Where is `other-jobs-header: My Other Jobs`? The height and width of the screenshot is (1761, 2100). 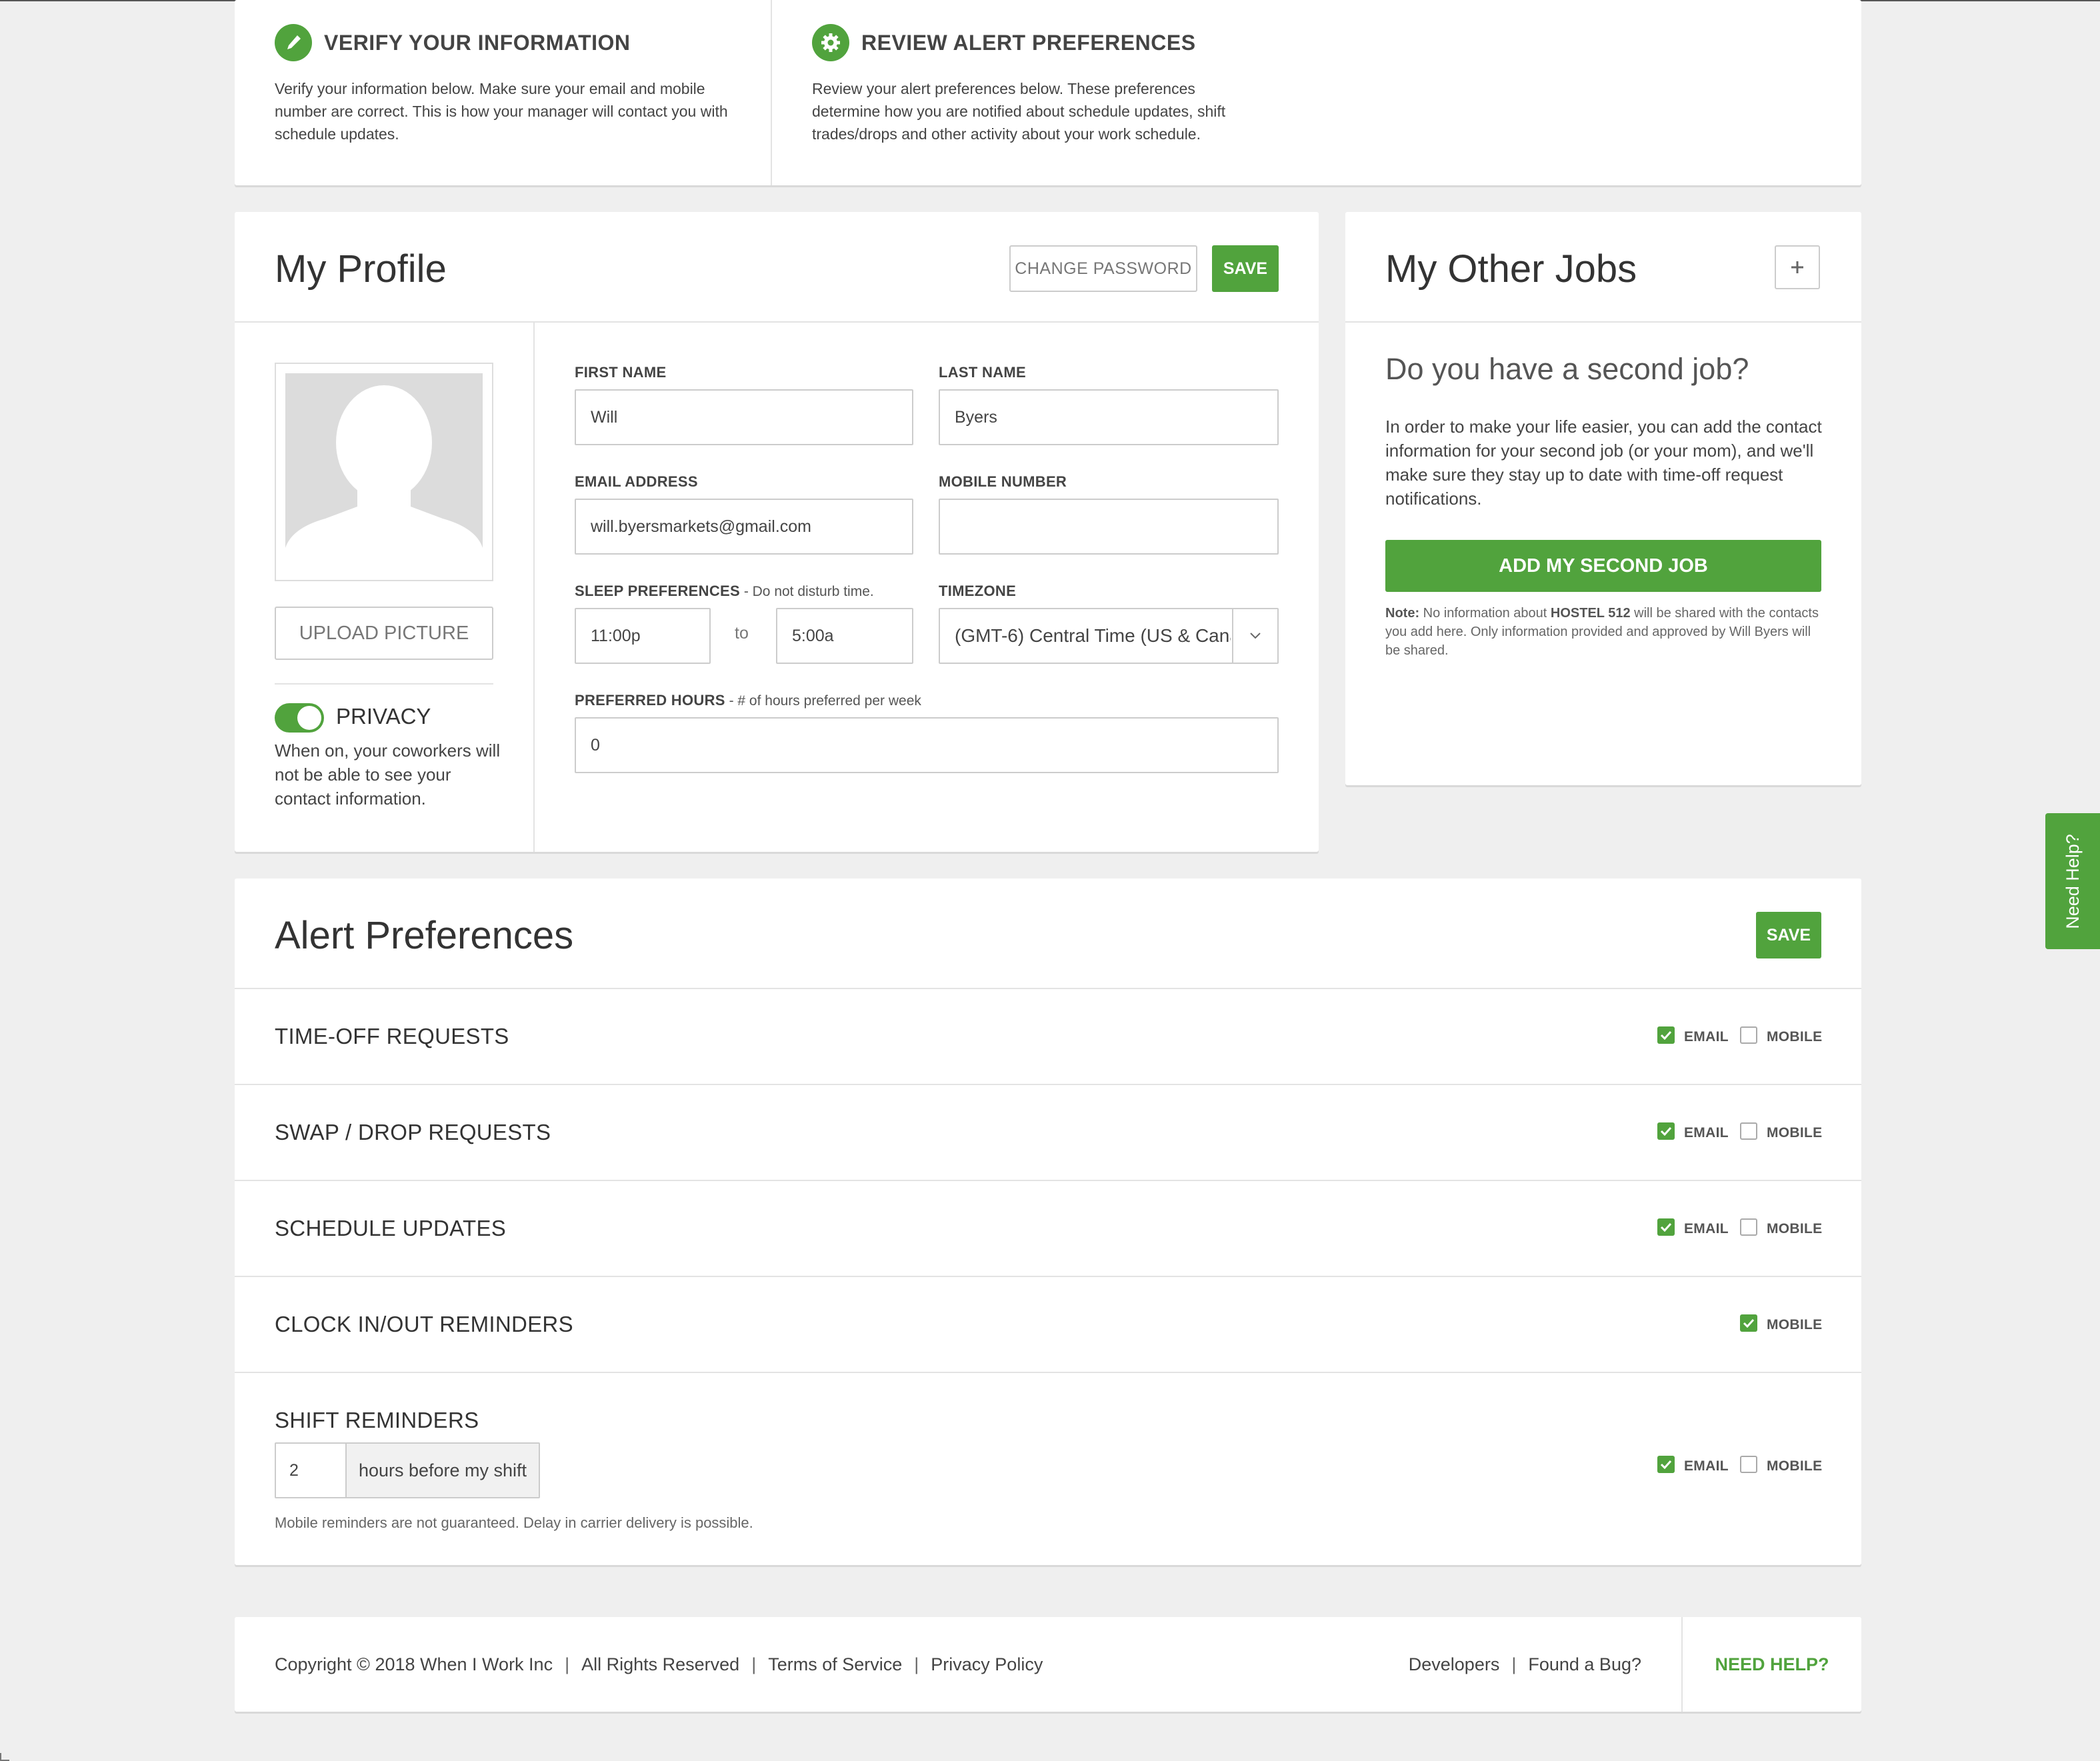 other-jobs-header: My Other Jobs is located at coordinates (1603, 267).